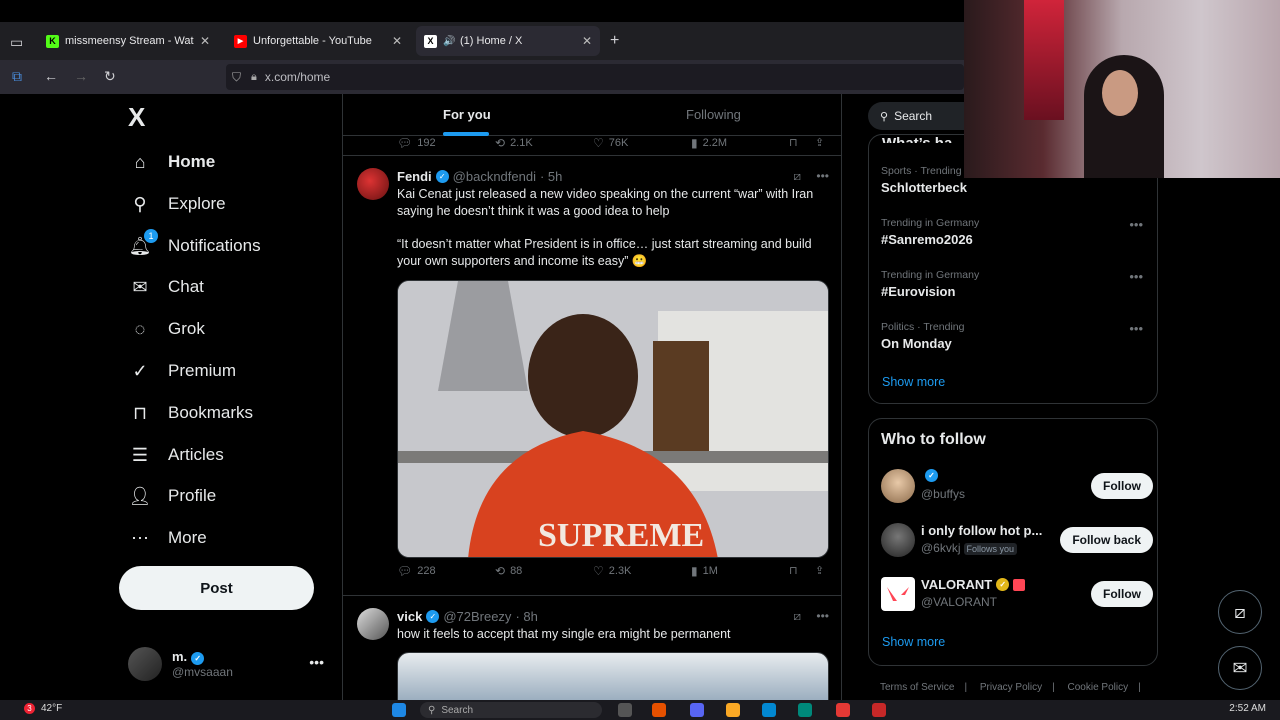 This screenshot has width=1280, height=720. Describe the element at coordinates (399, 710) in the screenshot. I see `windows-start-icon` at that location.